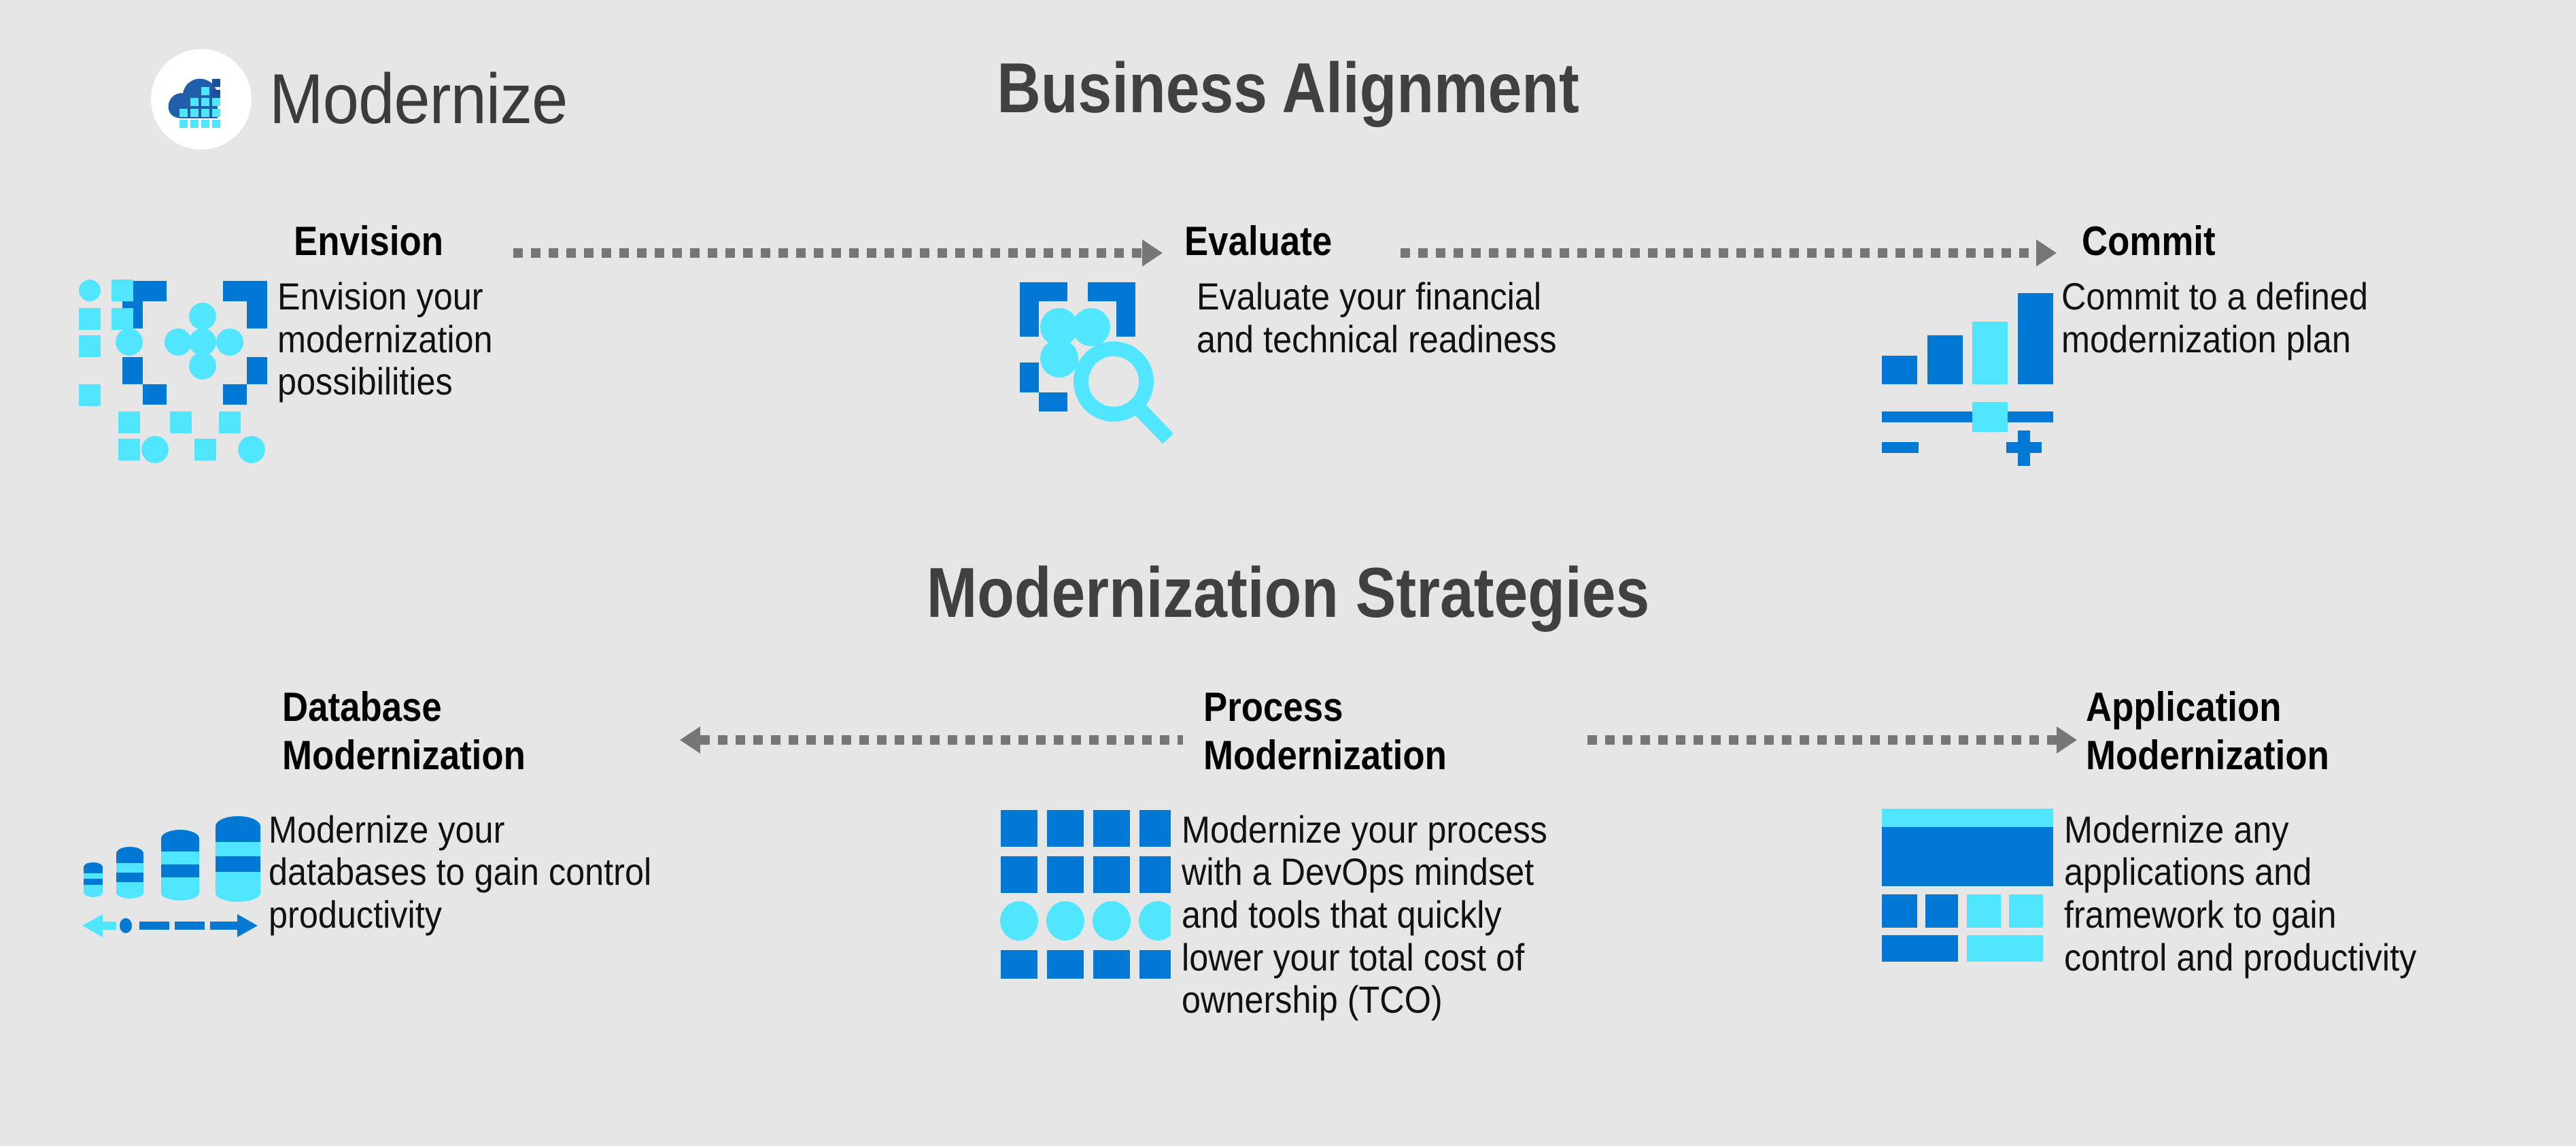  Describe the element at coordinates (1090, 898) in the screenshot. I see `tile-grid-icon` at that location.